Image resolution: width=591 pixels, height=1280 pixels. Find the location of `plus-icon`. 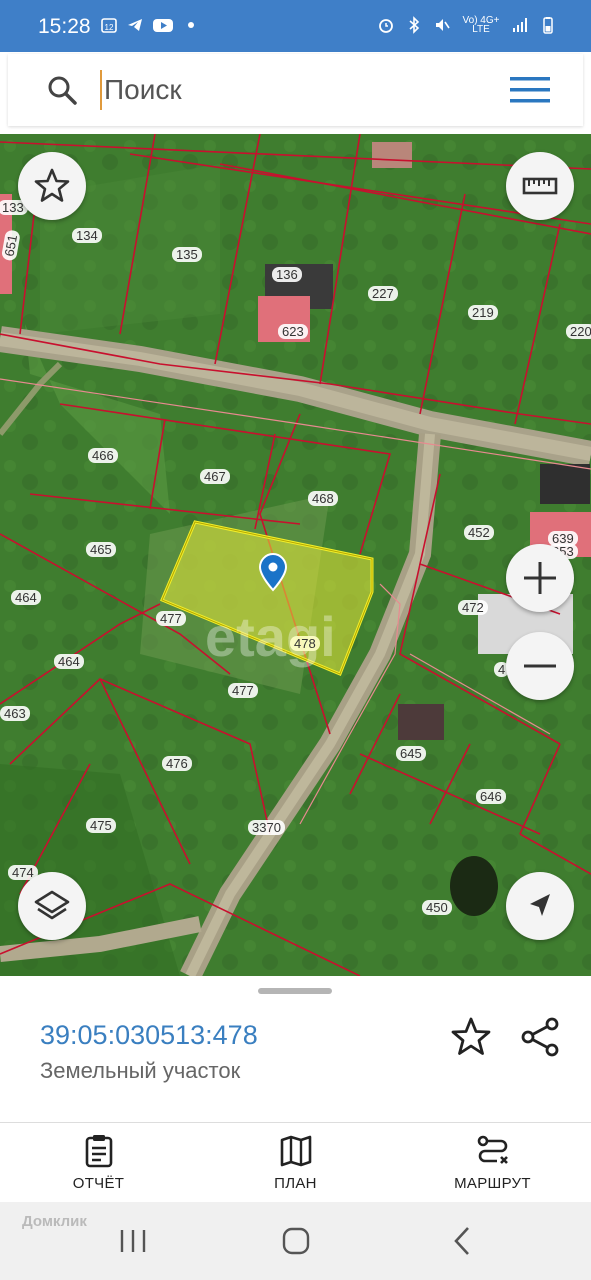

plus-icon is located at coordinates (540, 578).